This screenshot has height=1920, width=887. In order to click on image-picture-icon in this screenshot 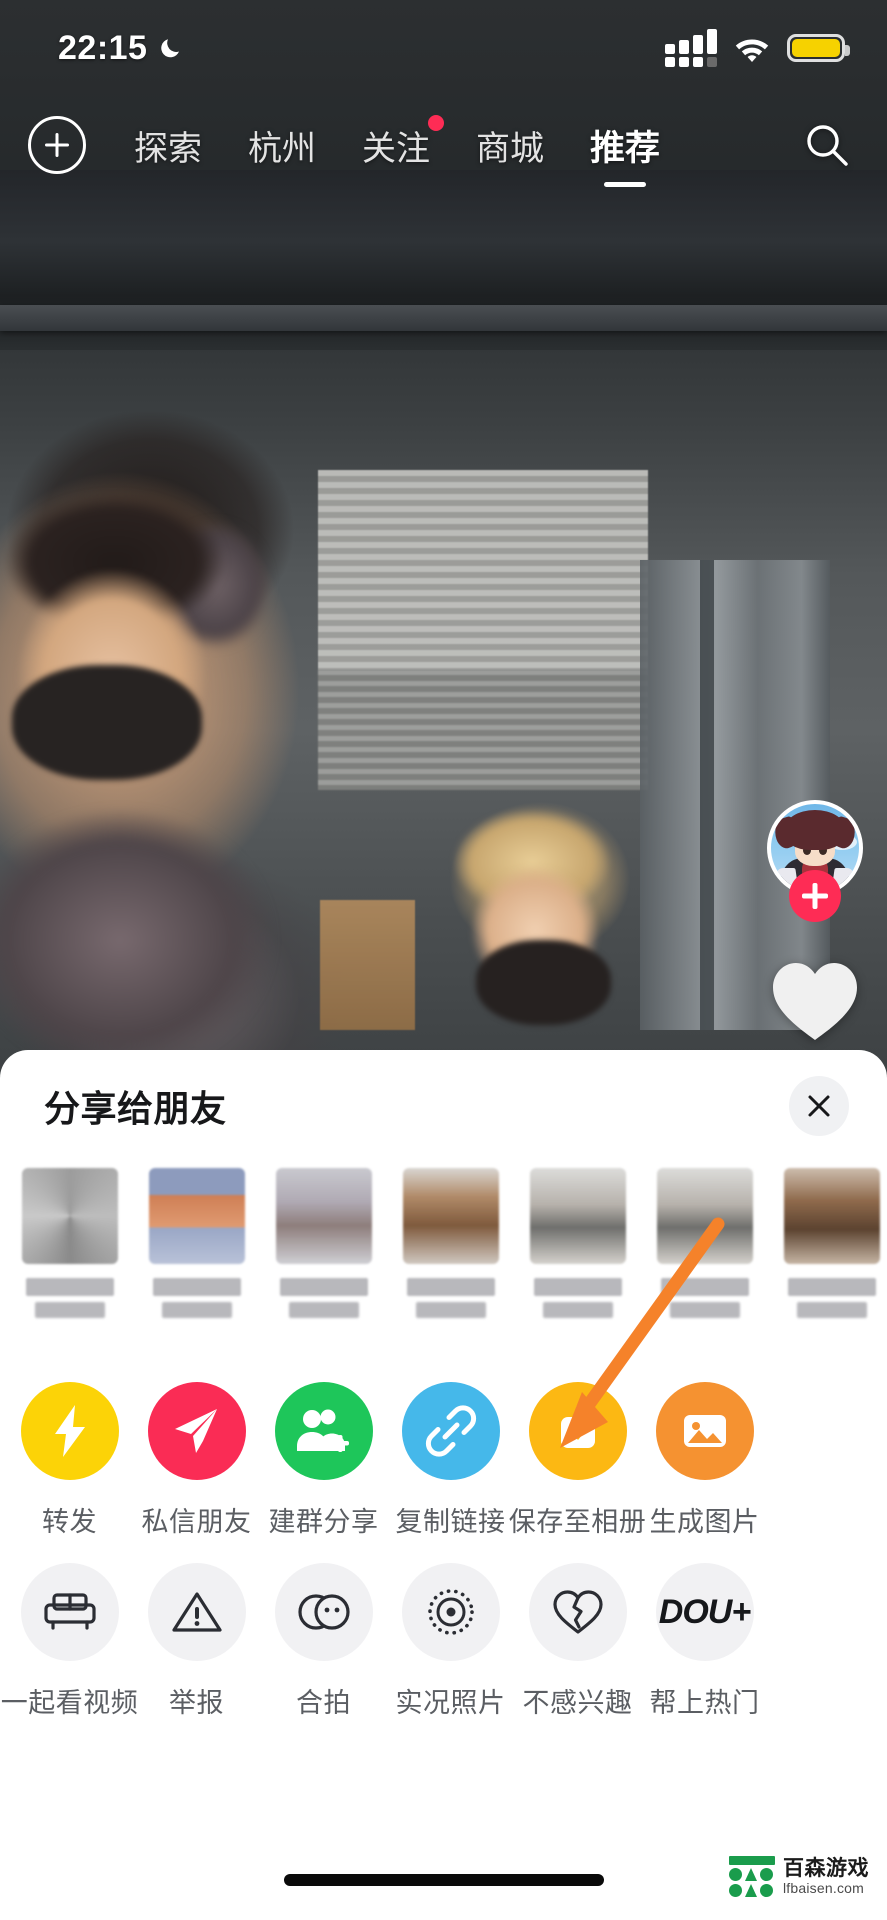, I will do `click(704, 1431)`.